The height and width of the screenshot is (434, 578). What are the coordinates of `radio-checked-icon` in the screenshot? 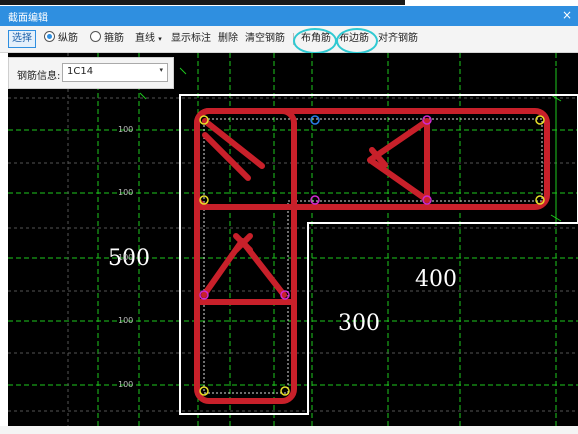 It's located at (49, 36).